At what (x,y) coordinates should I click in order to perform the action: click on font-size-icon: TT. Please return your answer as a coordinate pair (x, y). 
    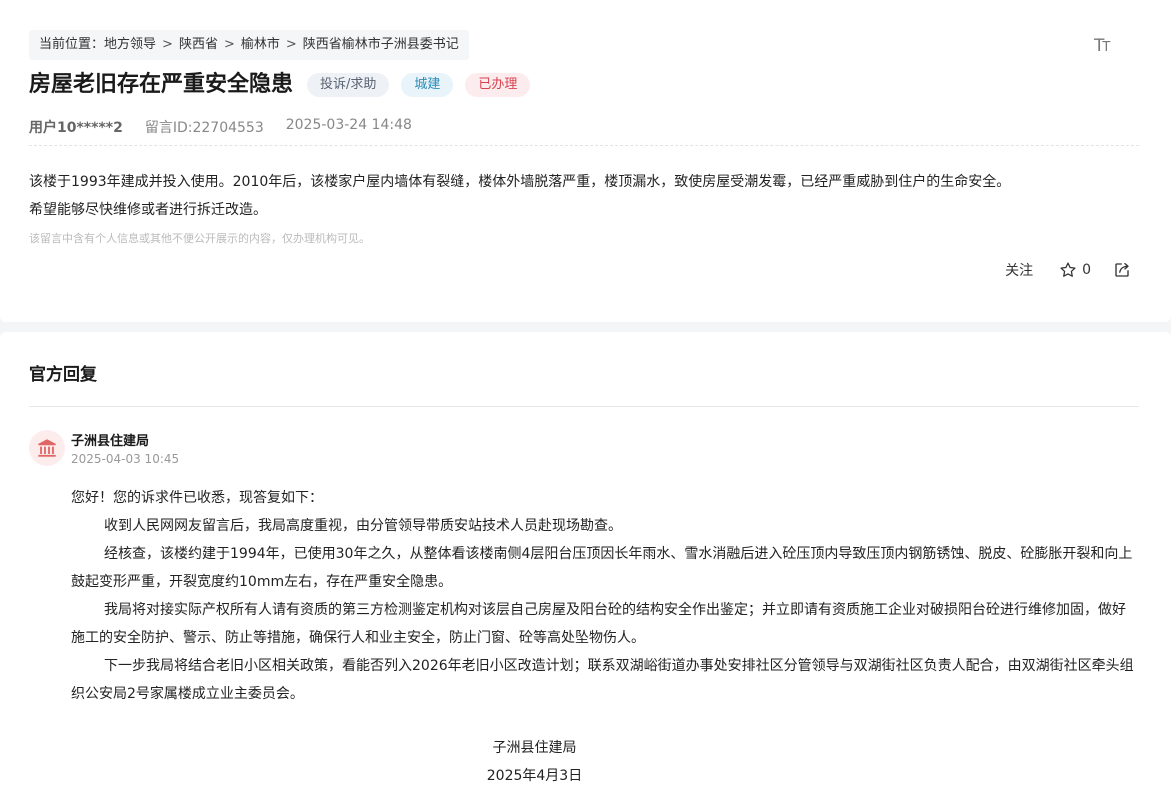
    Looking at the image, I should click on (1105, 46).